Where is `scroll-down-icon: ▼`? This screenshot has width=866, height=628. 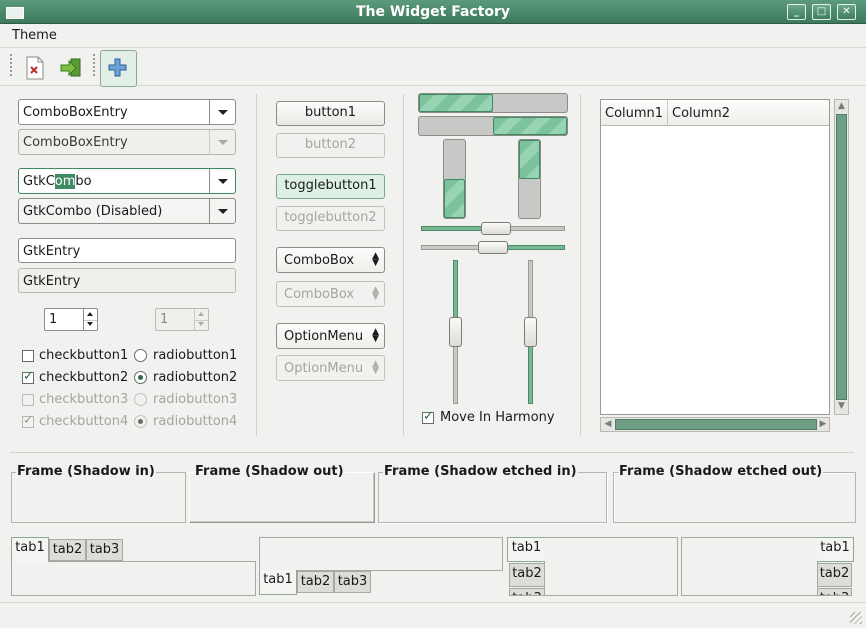 scroll-down-icon: ▼ is located at coordinates (841, 406).